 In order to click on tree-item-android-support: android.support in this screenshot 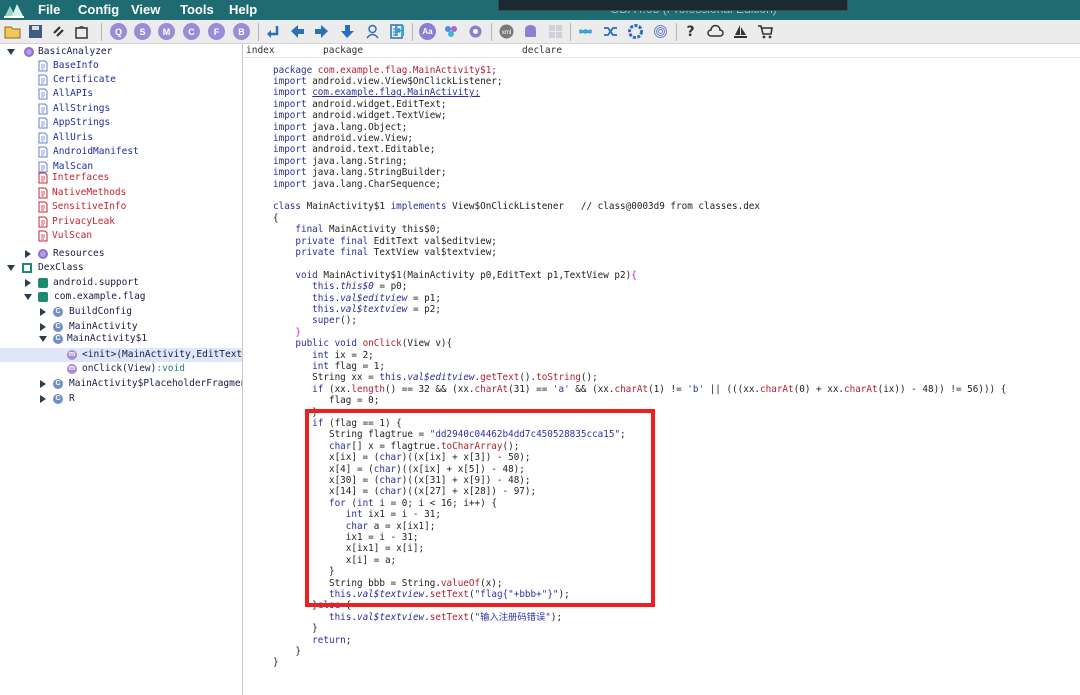, I will do `click(121, 283)`.